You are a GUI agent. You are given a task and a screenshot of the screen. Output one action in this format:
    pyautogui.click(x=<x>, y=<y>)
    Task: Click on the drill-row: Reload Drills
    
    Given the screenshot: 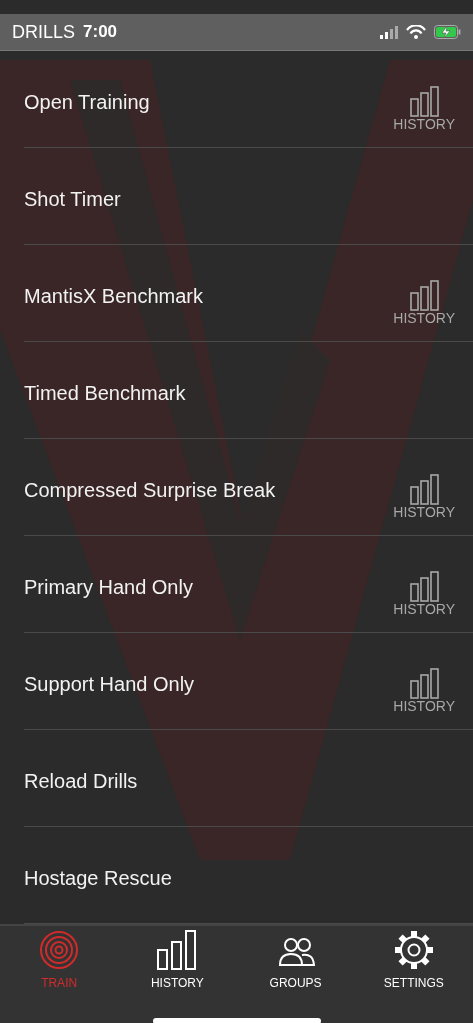 What is the action you would take?
    pyautogui.click(x=248, y=778)
    